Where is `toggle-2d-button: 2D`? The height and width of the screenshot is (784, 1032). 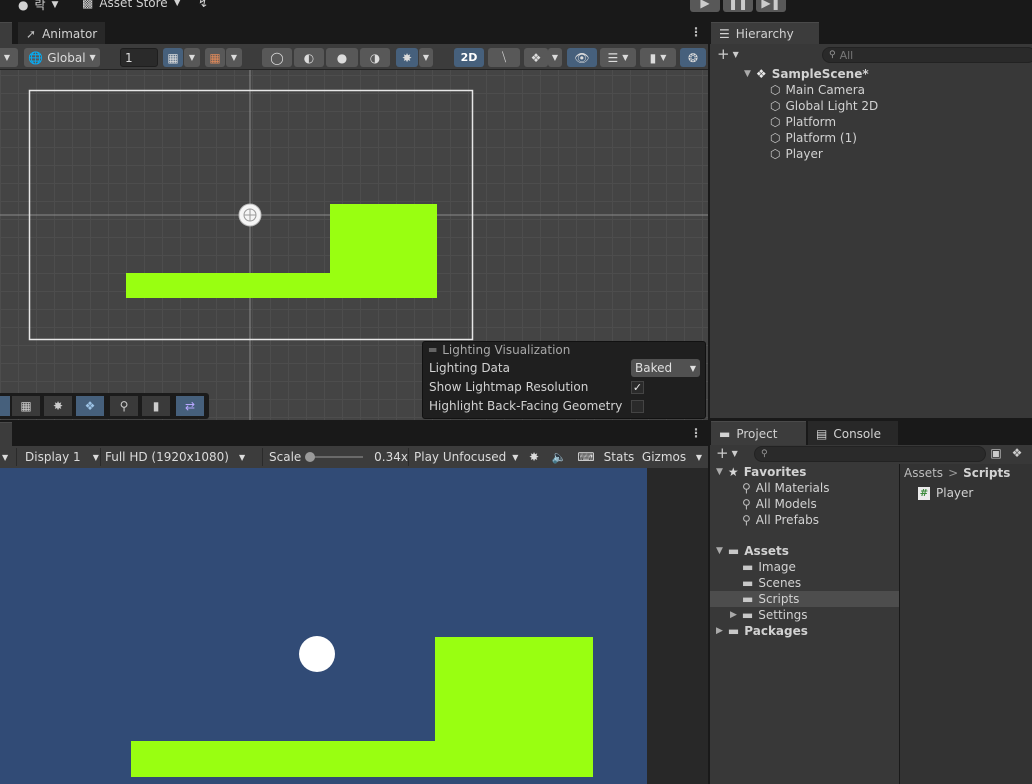
toggle-2d-button: 2D is located at coordinates (469, 57).